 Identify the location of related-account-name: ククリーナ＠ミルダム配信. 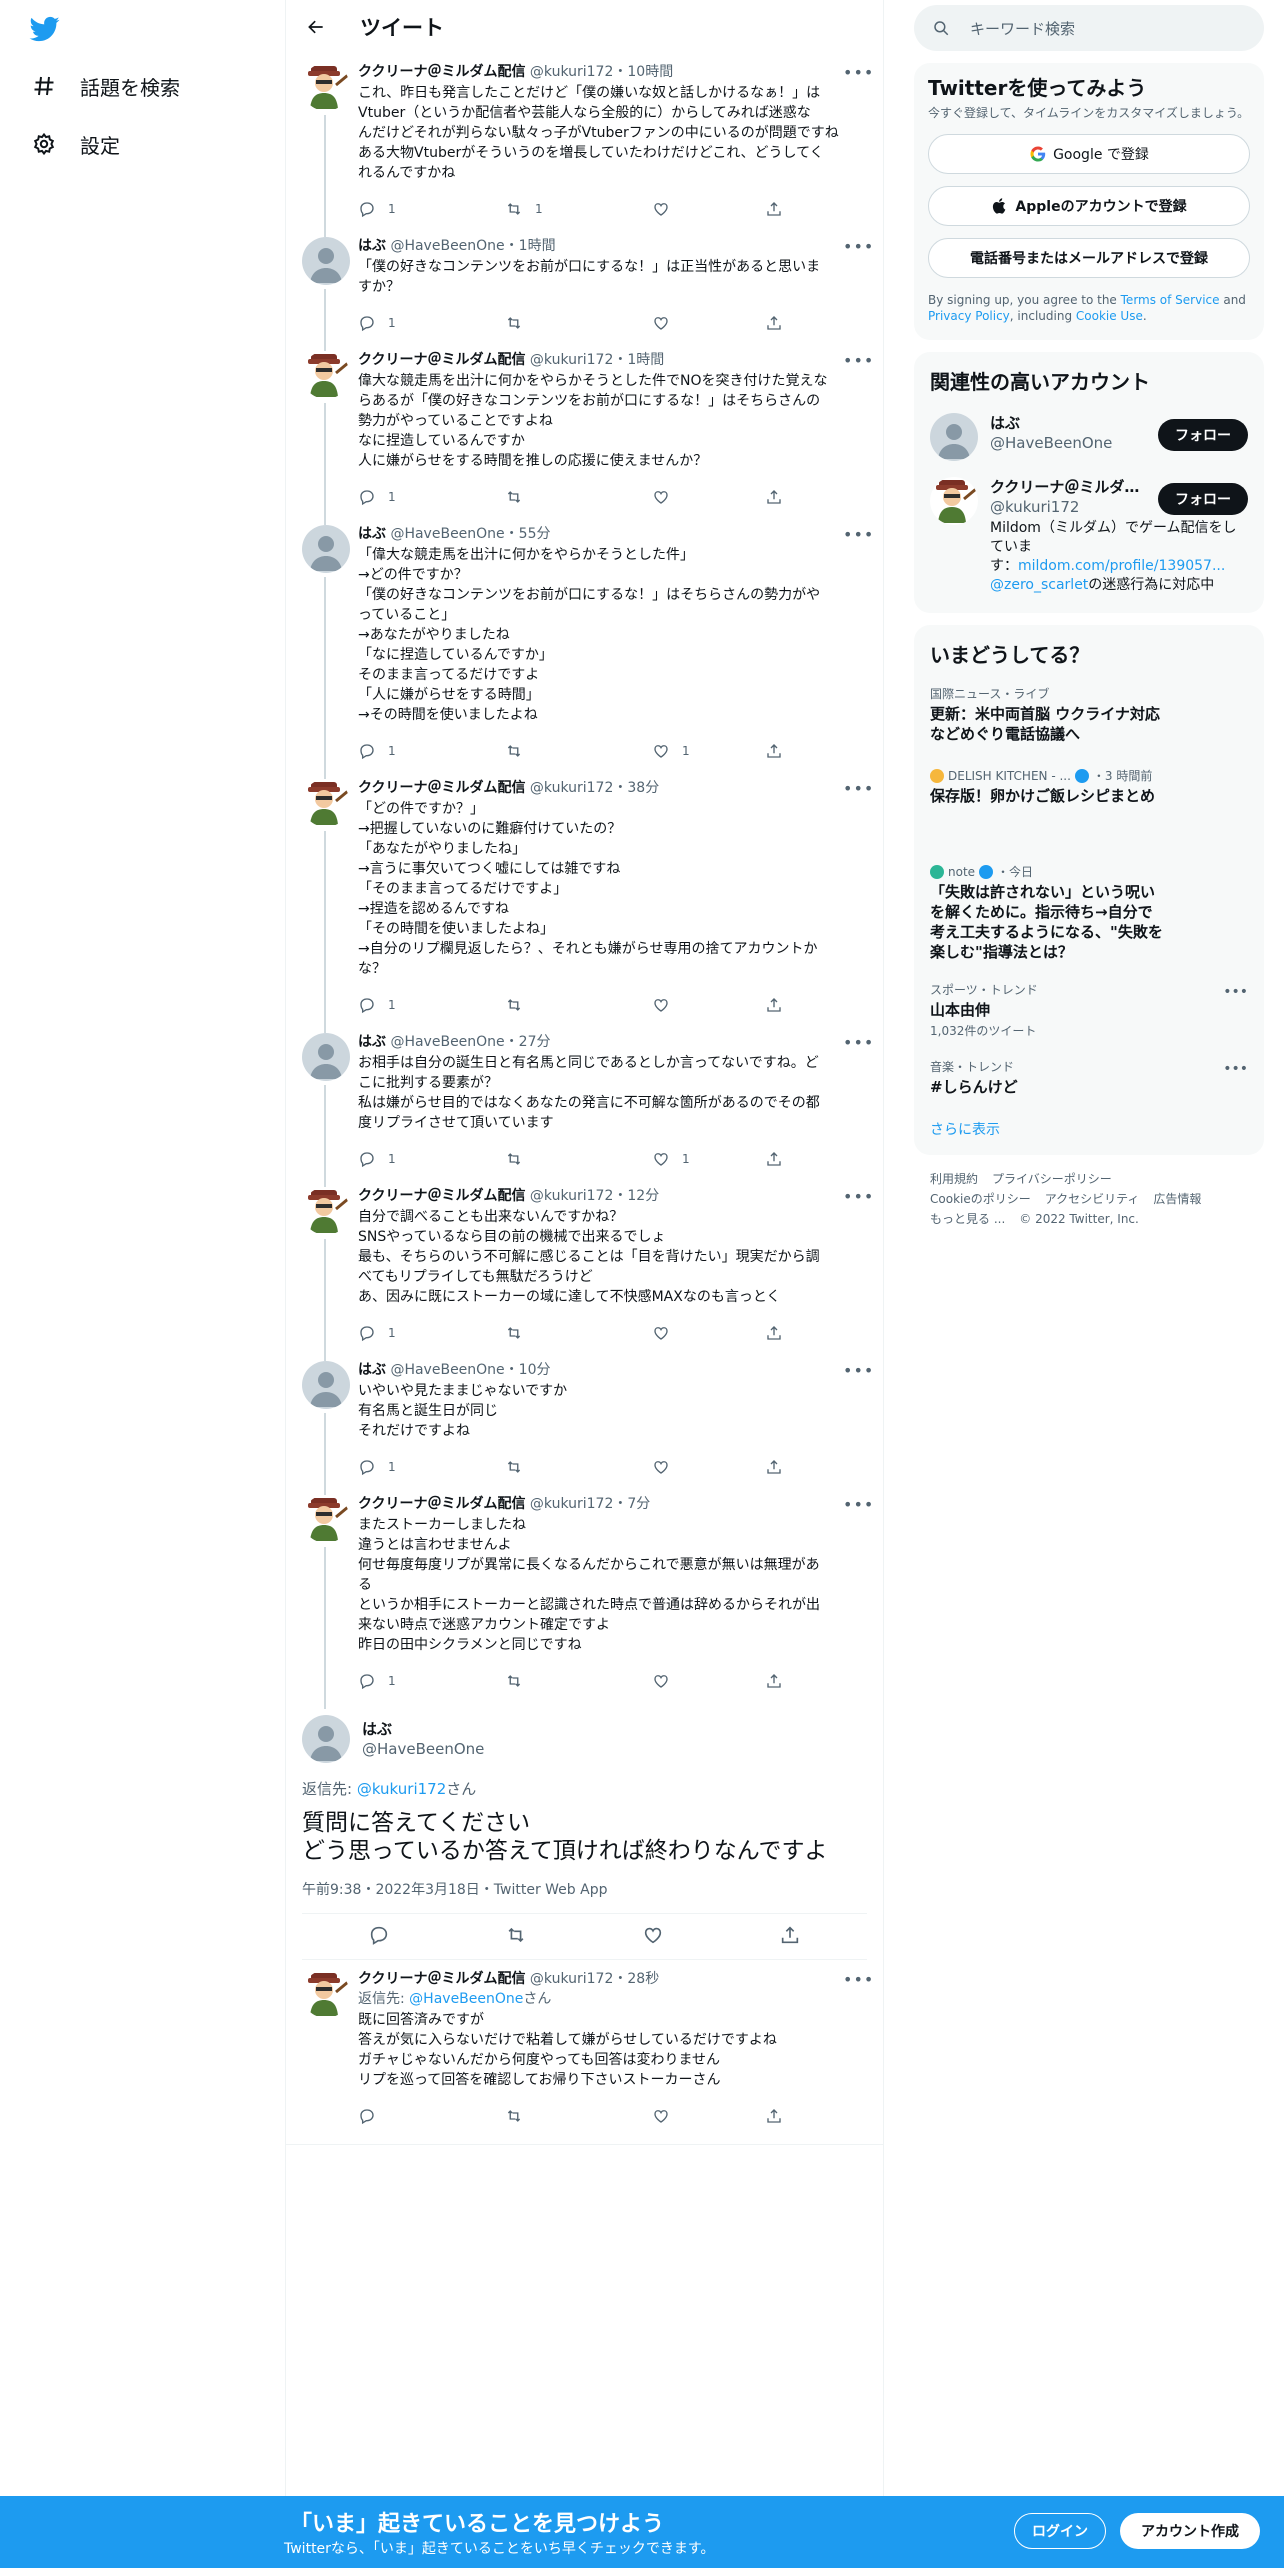
(1065, 487).